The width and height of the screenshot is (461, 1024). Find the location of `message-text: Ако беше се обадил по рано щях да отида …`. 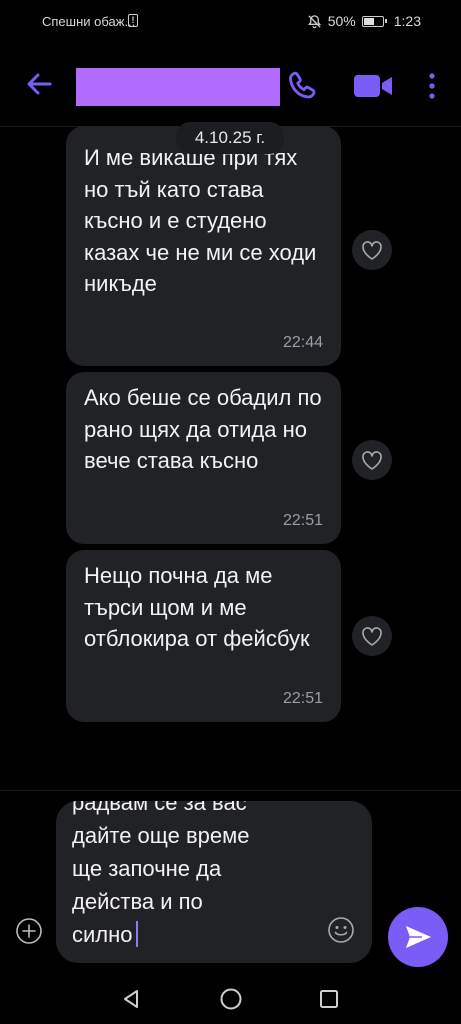

message-text: Ако беше се обадил по рано щях да отида … is located at coordinates (203, 429).